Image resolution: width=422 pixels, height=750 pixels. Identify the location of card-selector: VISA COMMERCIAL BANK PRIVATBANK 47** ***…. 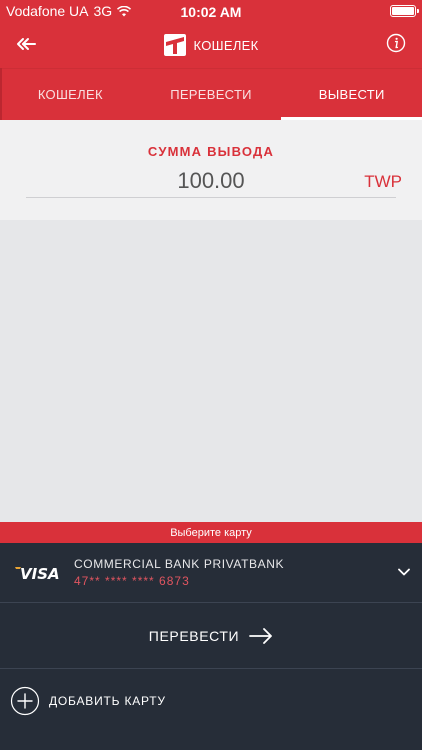
(211, 573).